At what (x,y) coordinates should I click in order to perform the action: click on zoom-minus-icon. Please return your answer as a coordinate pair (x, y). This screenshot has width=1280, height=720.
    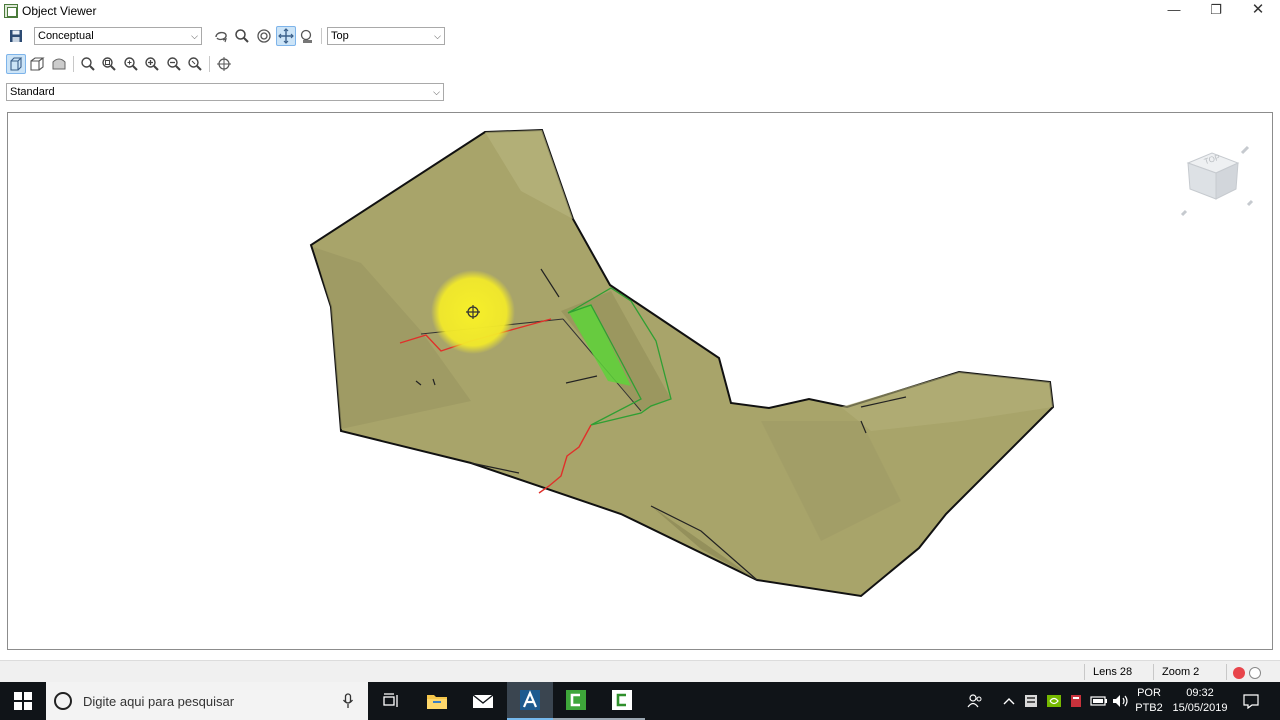
    Looking at the image, I should click on (174, 64).